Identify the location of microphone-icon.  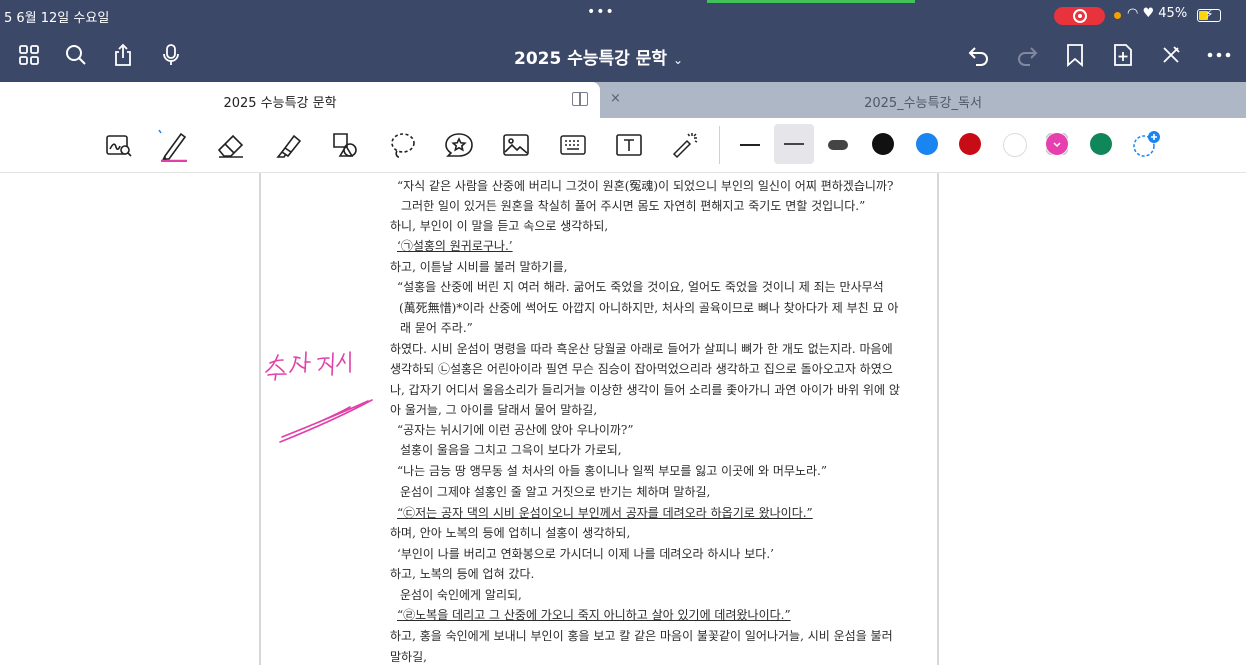
(171, 55).